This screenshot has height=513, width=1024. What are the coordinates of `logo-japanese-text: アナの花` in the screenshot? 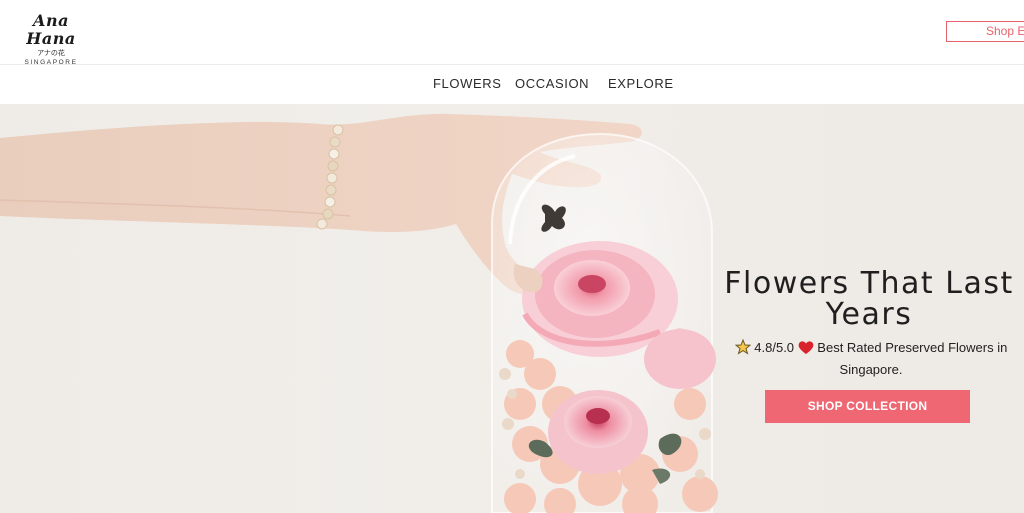 It's located at (51, 53).